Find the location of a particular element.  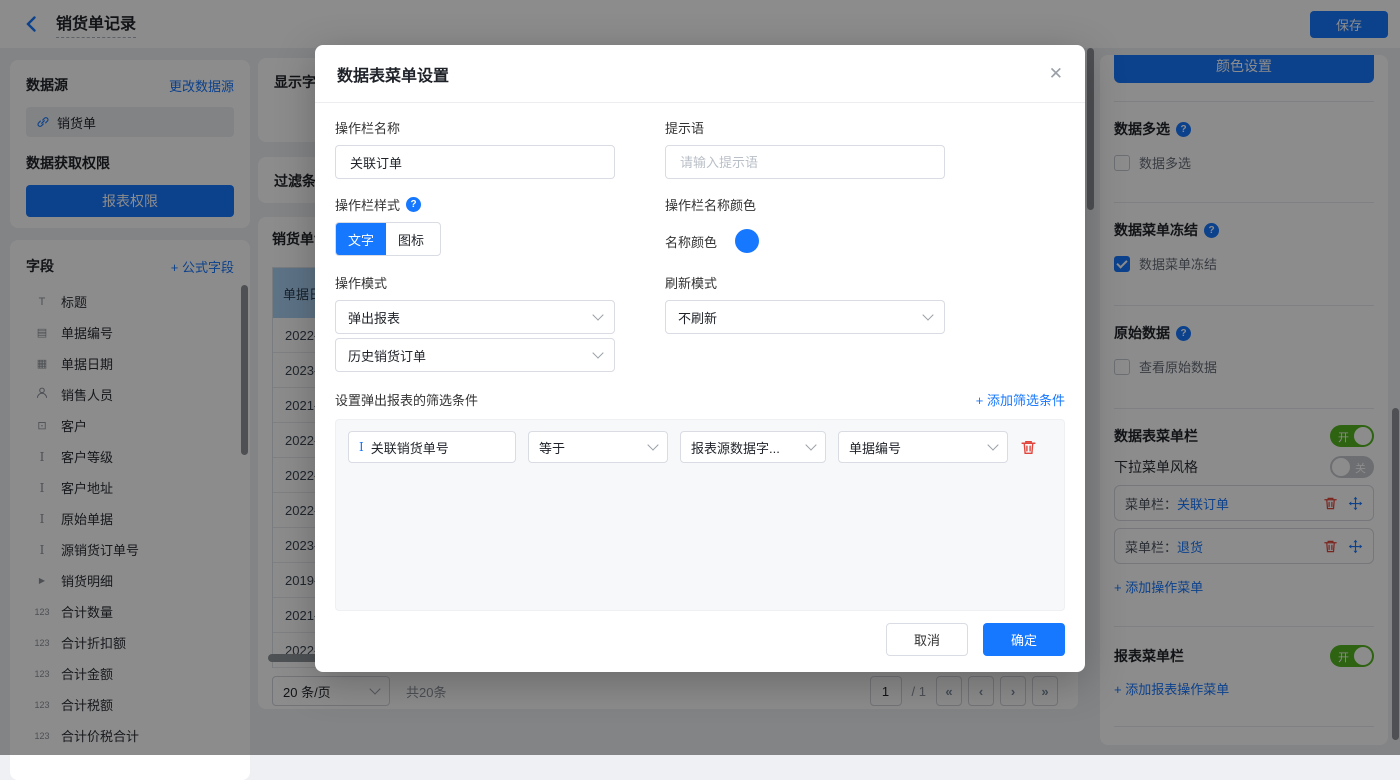

name-color-label: 操作栏名称颜色 is located at coordinates (711, 205).